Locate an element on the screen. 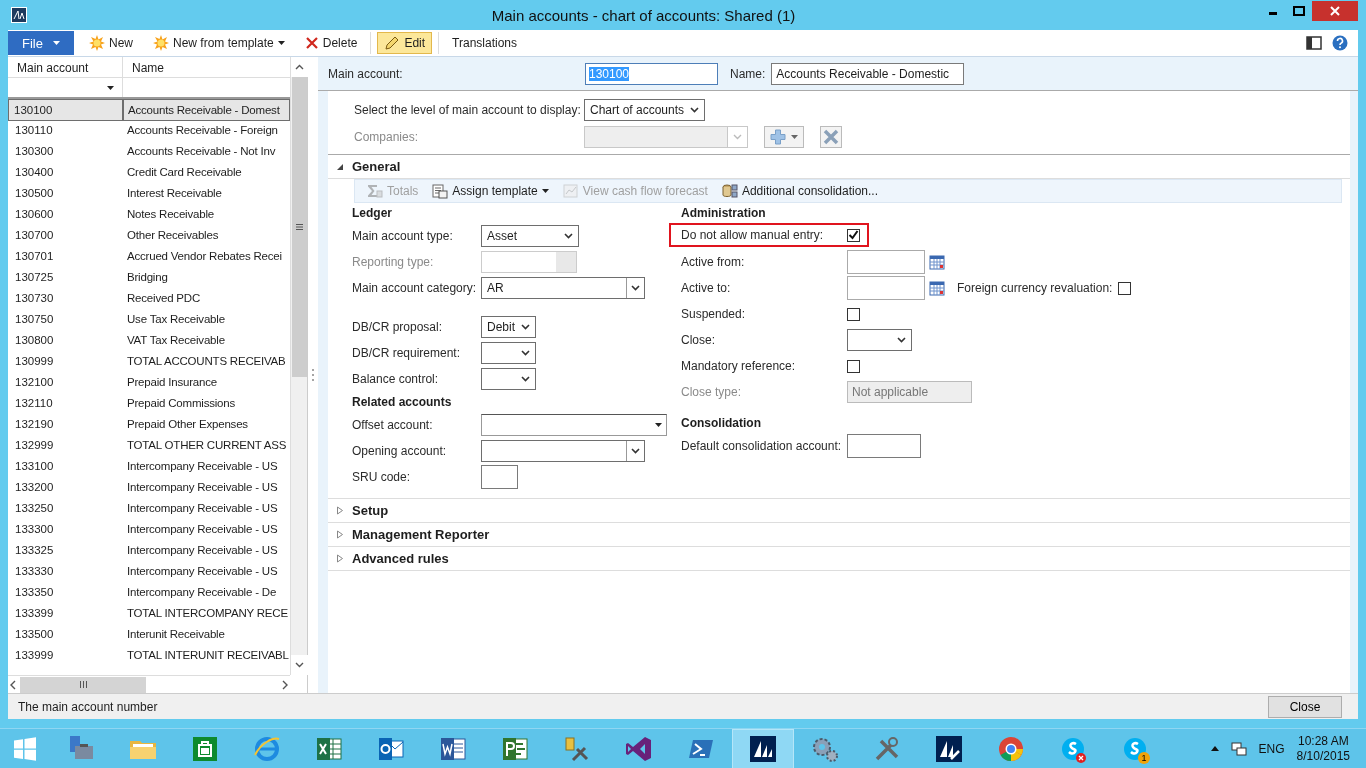 The height and width of the screenshot is (768, 1366). translations-button: Translations is located at coordinates (484, 43).